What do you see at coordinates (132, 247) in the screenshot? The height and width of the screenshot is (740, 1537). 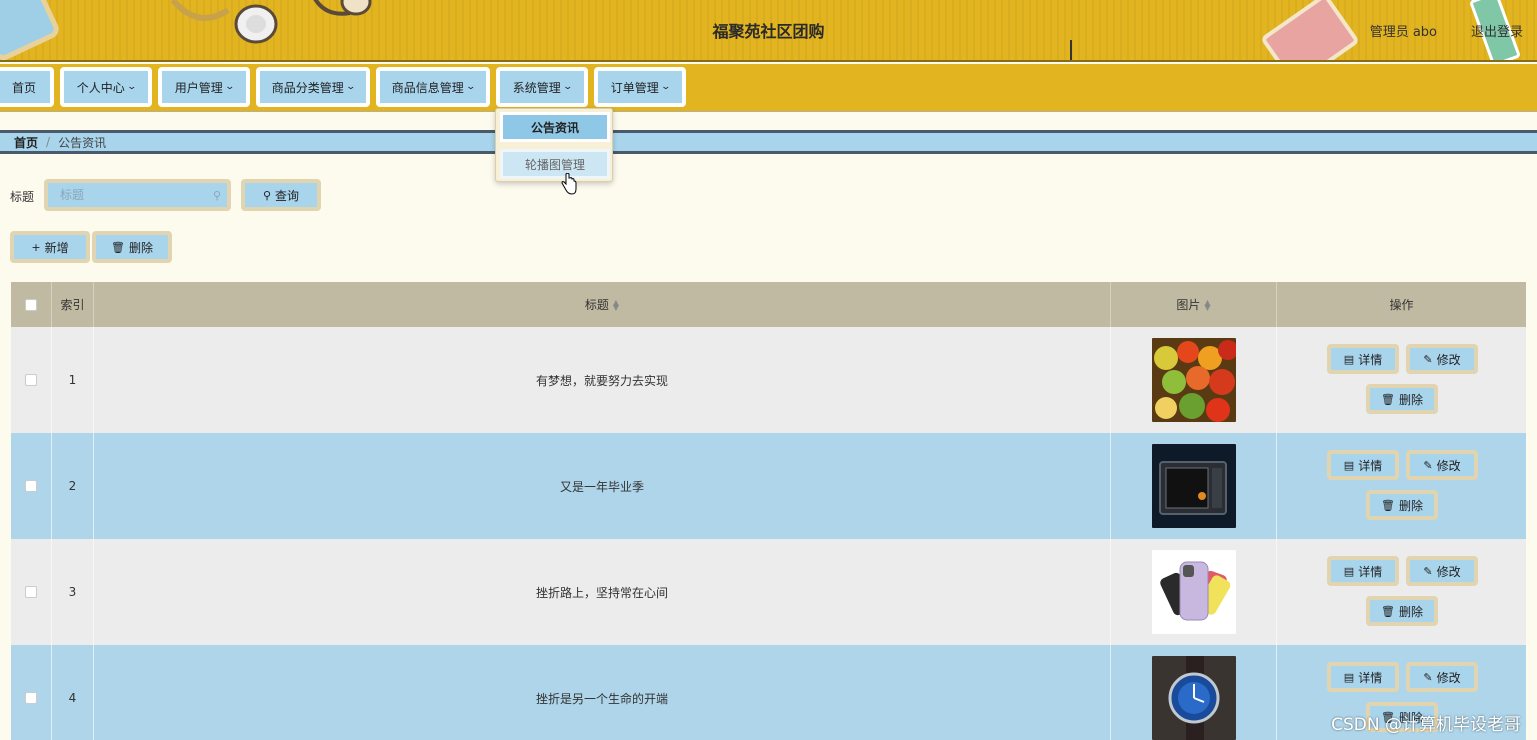 I see `bulk-delete-button: 🗑 删除` at bounding box center [132, 247].